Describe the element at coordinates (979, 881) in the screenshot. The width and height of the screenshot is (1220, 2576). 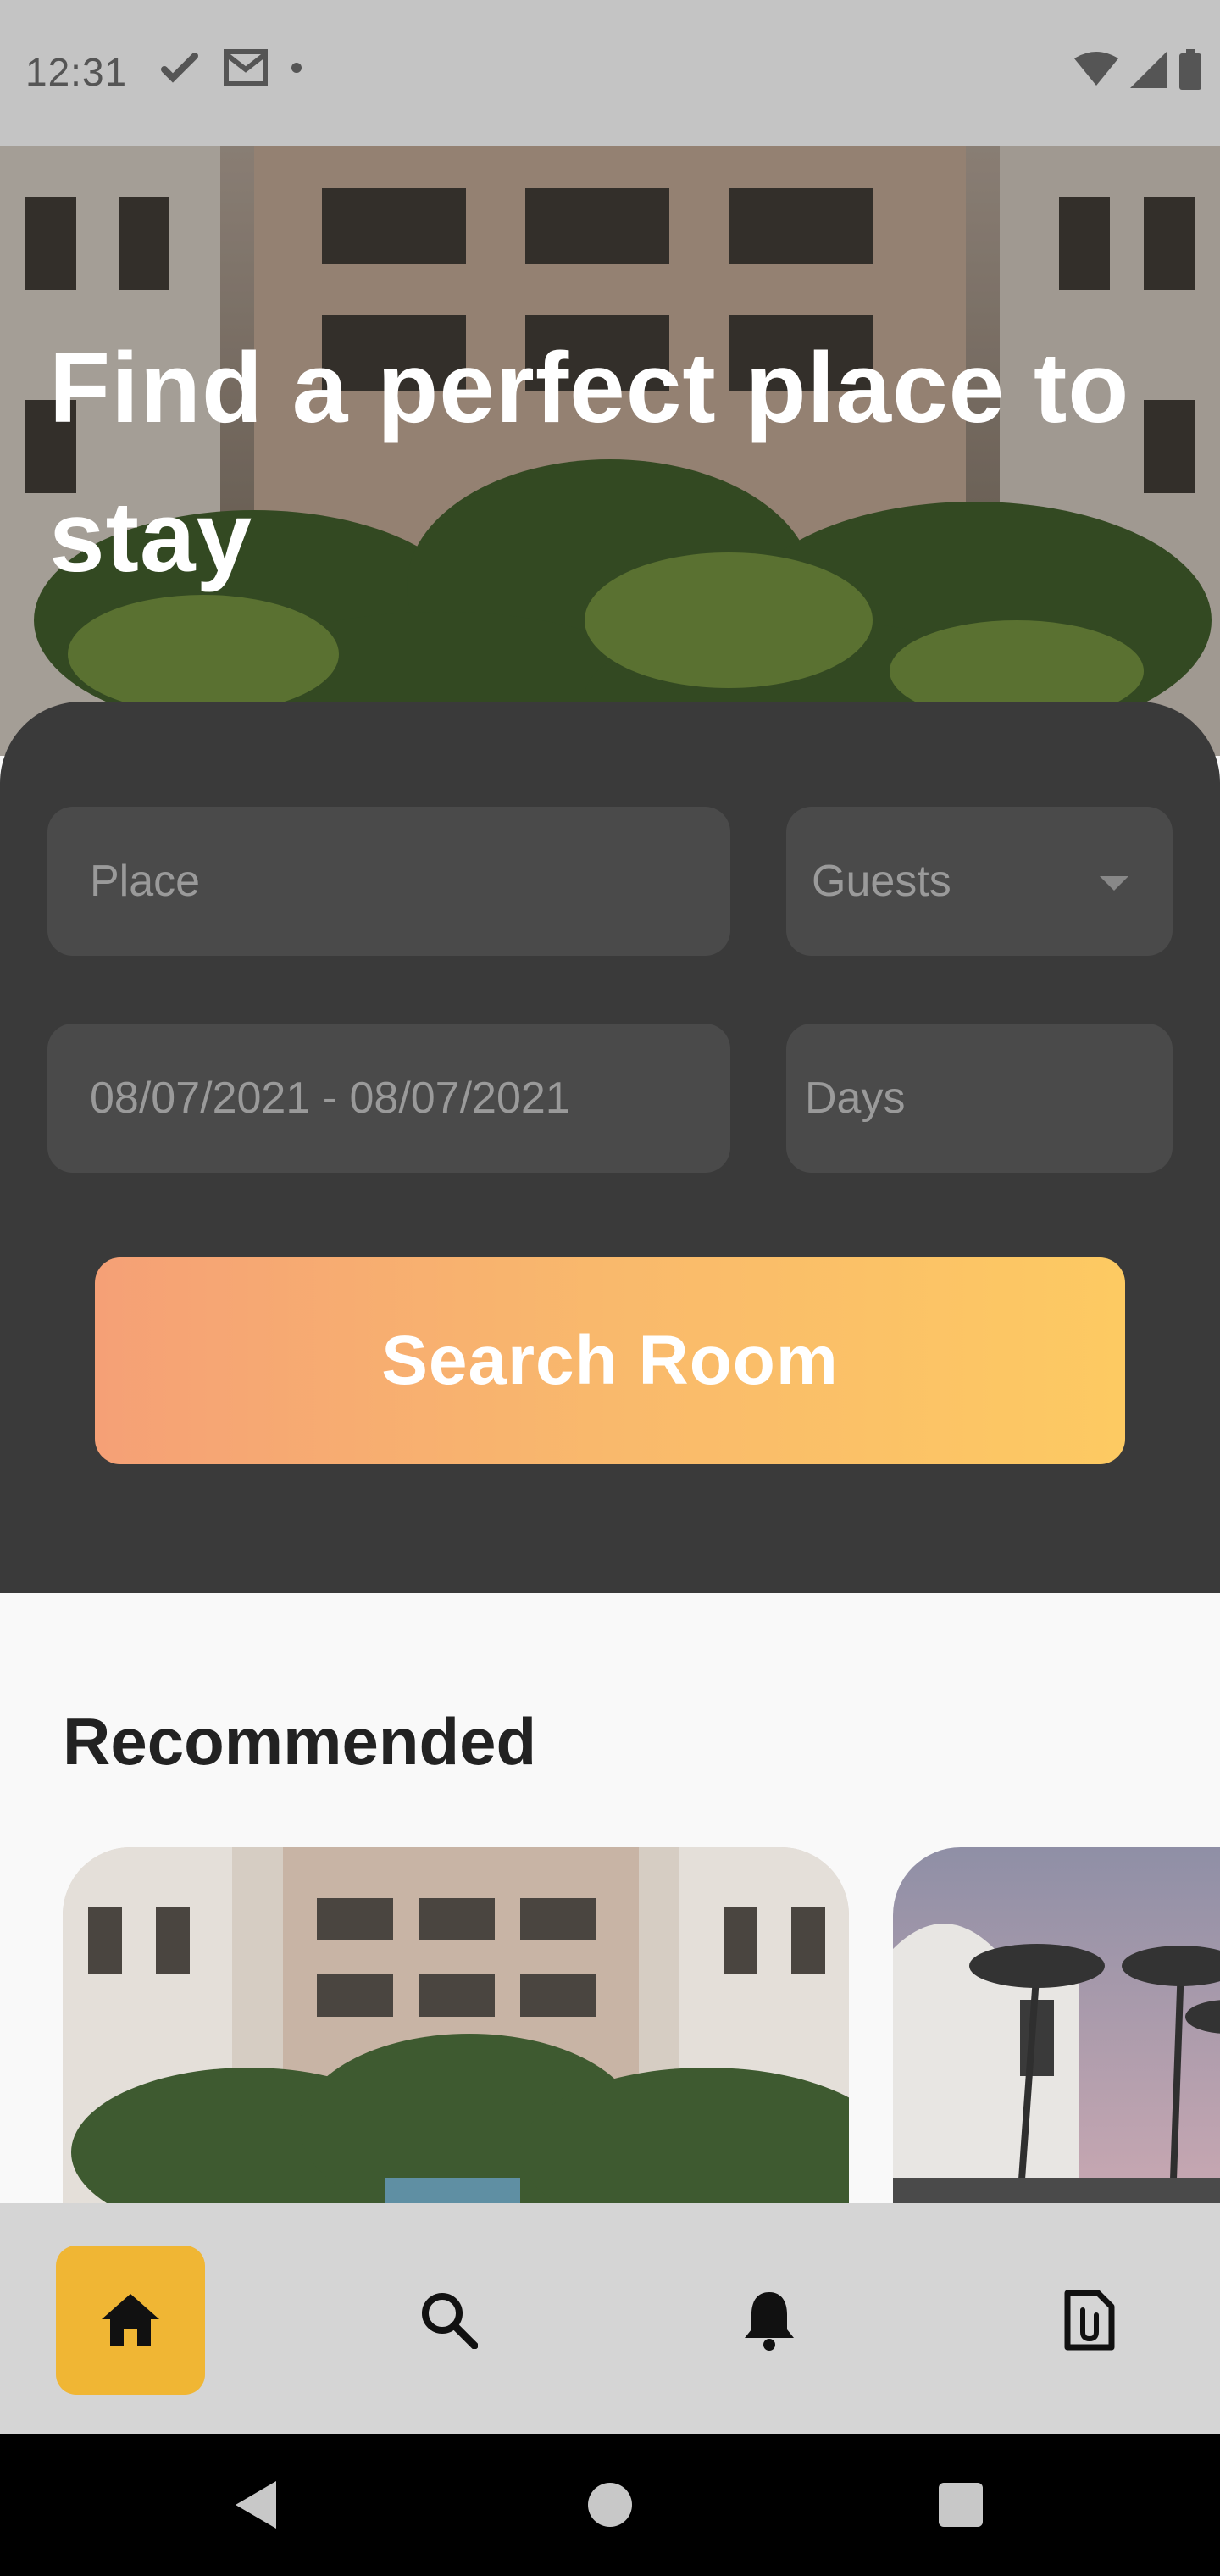
I see `guests-dropdown: Guests` at that location.